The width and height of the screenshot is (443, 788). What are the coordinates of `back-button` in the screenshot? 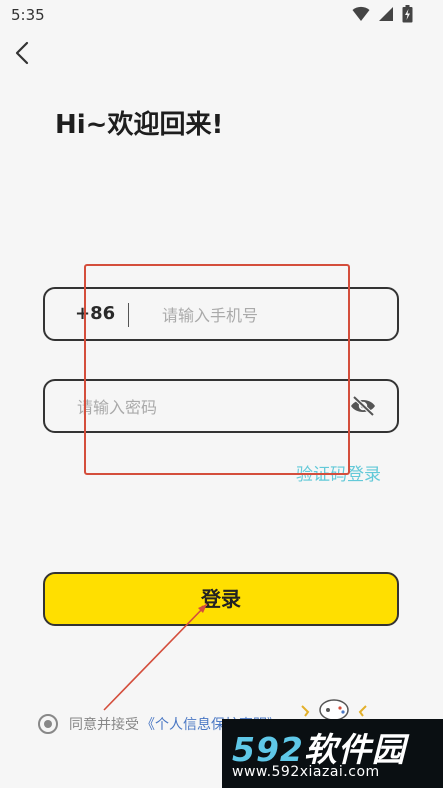 It's located at (23, 53).